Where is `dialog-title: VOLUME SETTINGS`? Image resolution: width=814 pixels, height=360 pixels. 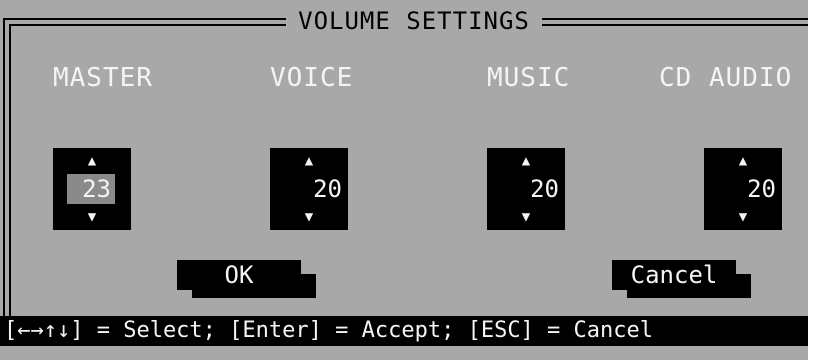
dialog-title: VOLUME SETTINGS is located at coordinates (414, 21).